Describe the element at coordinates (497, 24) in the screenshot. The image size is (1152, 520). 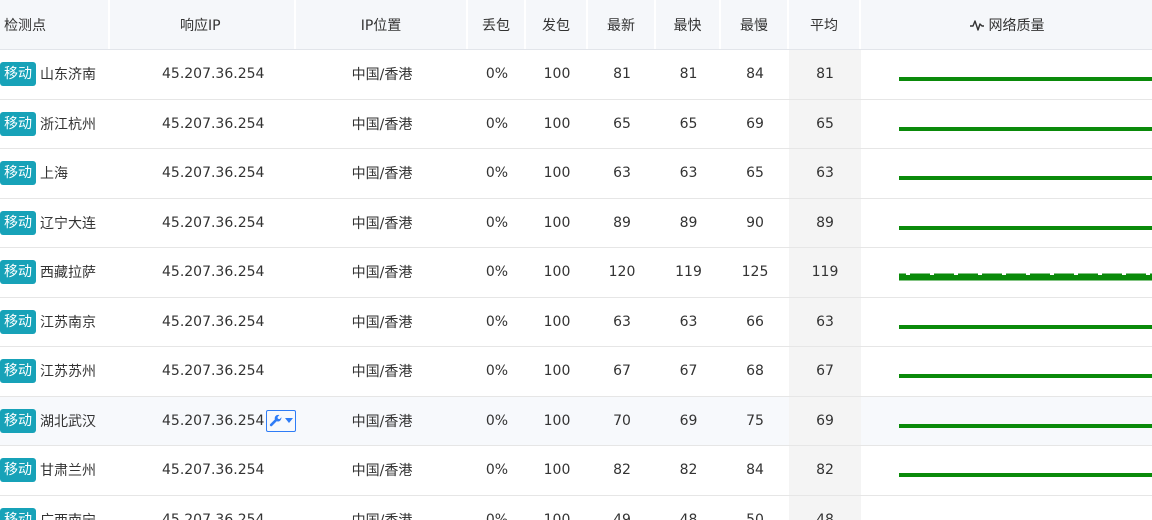
I see `header-loss: 丢包` at that location.